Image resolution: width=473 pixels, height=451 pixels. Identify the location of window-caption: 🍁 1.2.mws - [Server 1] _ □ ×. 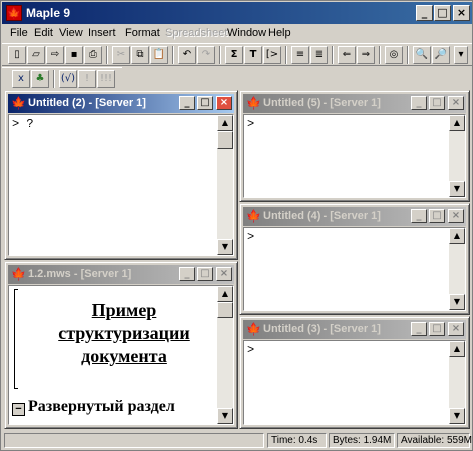
(121, 274).